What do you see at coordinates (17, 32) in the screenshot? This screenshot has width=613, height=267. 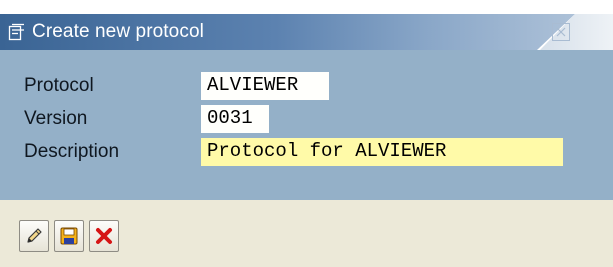 I see `document-create-icon` at bounding box center [17, 32].